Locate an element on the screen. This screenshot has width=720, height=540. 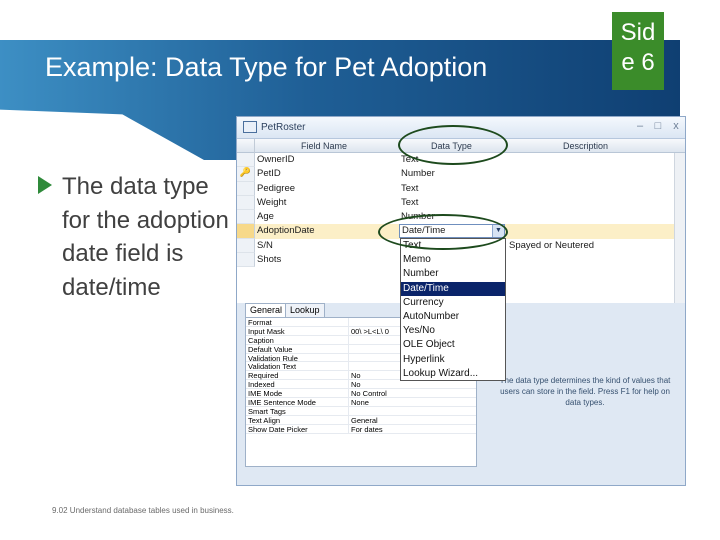
minimize-button: – is located at coordinates (640, 126).